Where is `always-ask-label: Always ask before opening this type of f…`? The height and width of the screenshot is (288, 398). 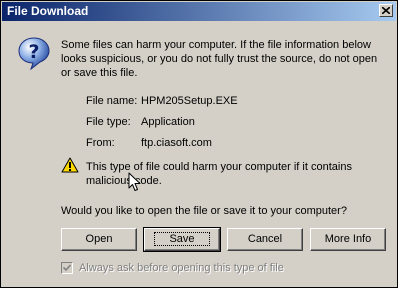 always-ask-label: Always ask before opening this type of f… is located at coordinates (181, 268).